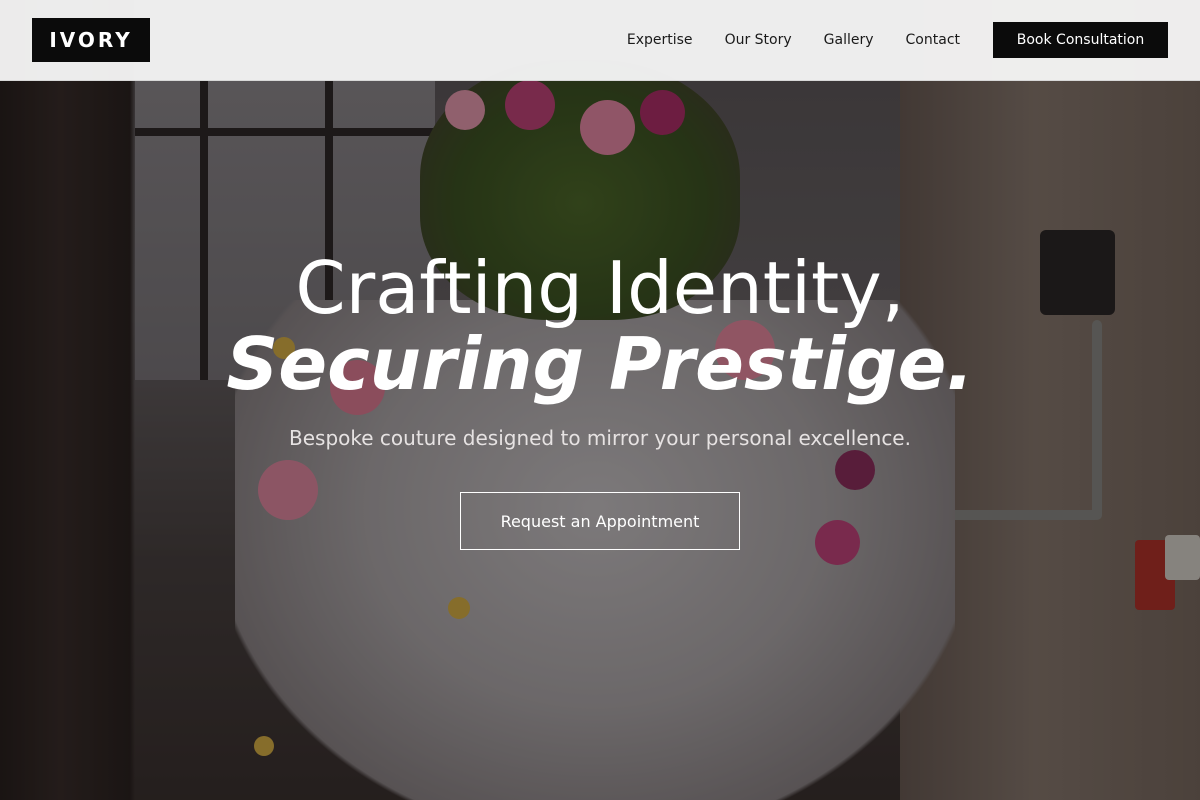 The height and width of the screenshot is (800, 1200). Describe the element at coordinates (849, 40) in the screenshot. I see `nav-link-gallery: Gallery` at that location.